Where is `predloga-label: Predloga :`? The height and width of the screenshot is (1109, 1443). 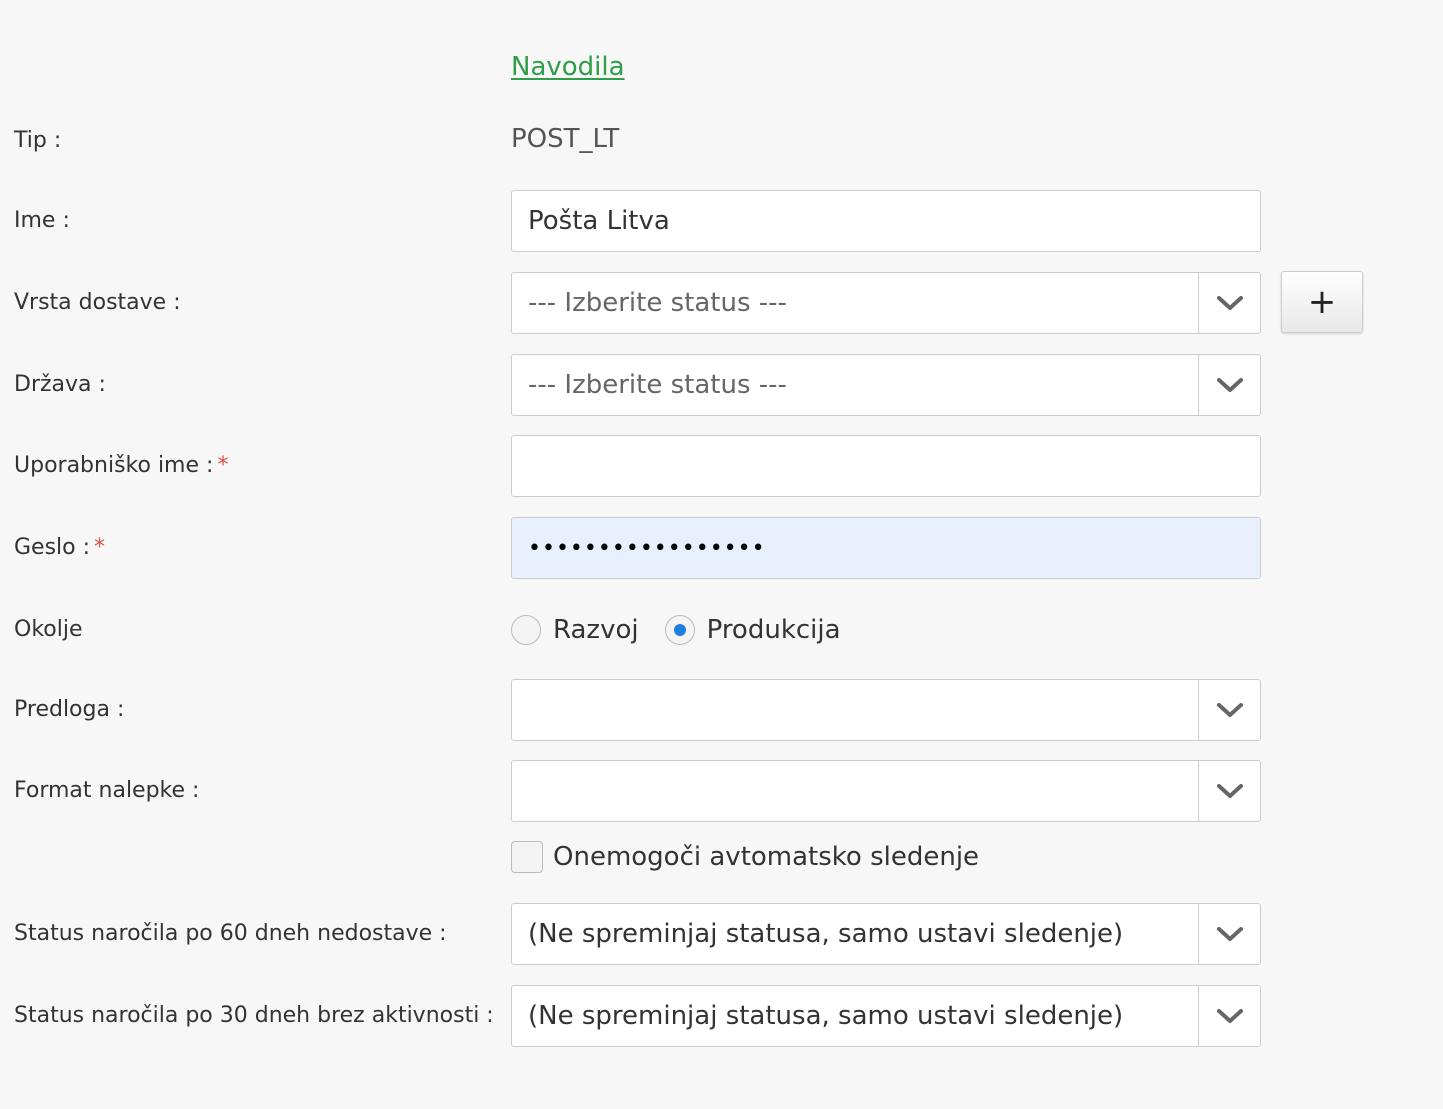
predloga-label: Predloga : is located at coordinates (69, 709).